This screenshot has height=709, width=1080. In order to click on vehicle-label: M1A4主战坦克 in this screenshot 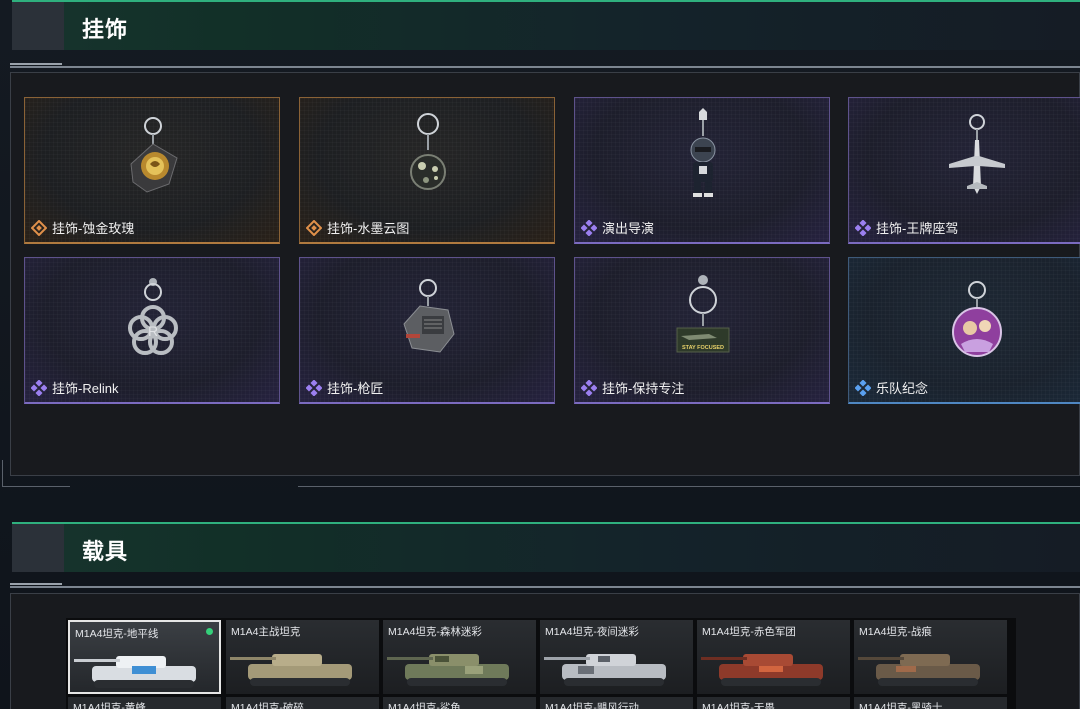, I will do `click(266, 632)`.